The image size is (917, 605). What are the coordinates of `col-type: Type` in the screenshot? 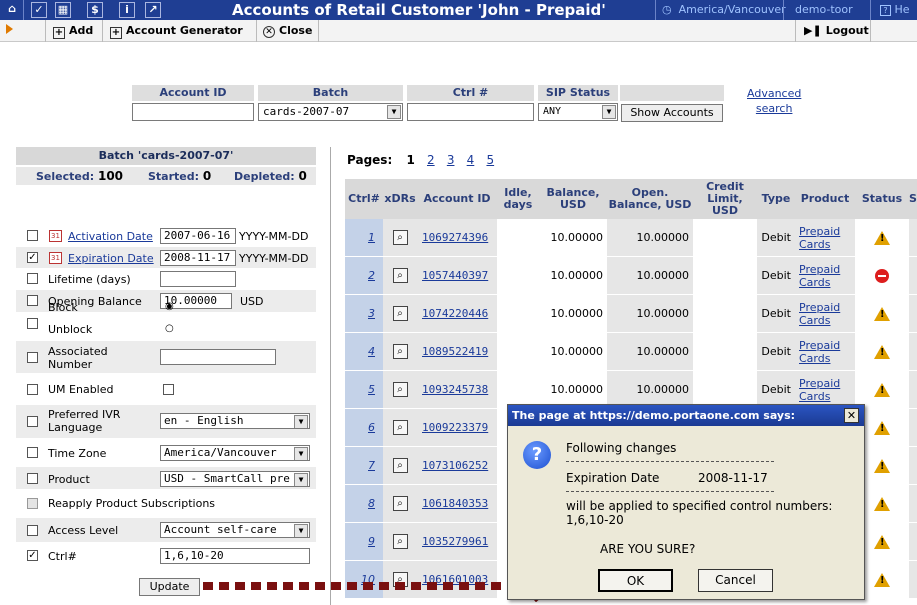 It's located at (776, 199).